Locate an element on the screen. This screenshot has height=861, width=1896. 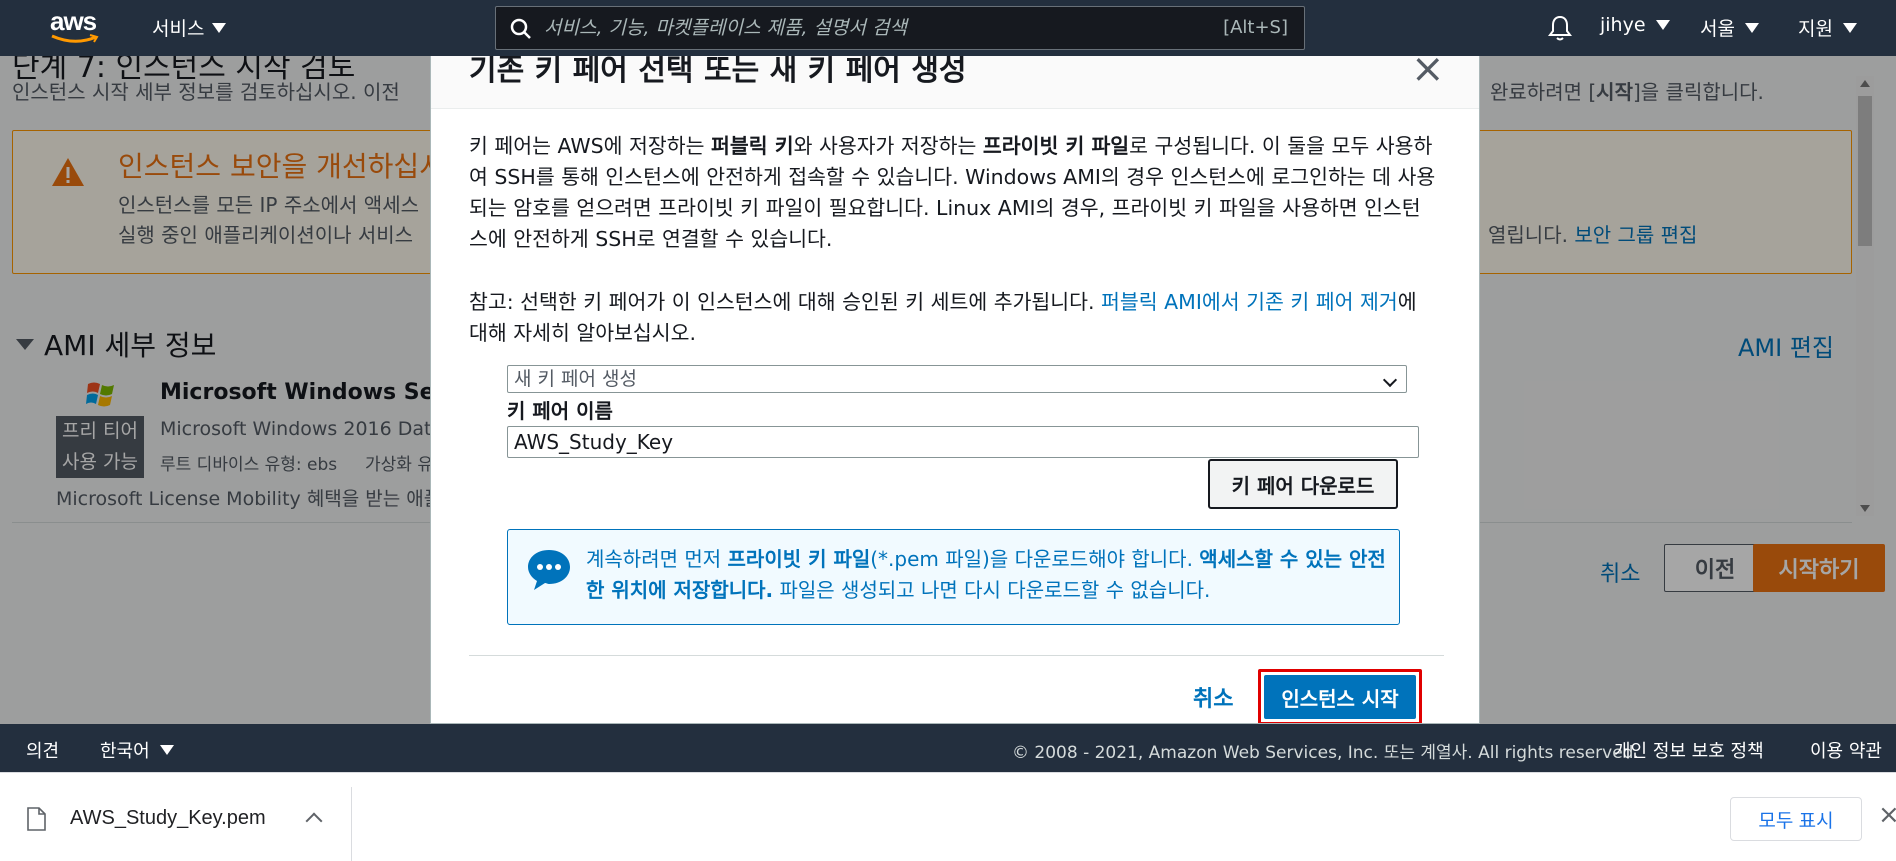
key-pair-name-input is located at coordinates (963, 442).